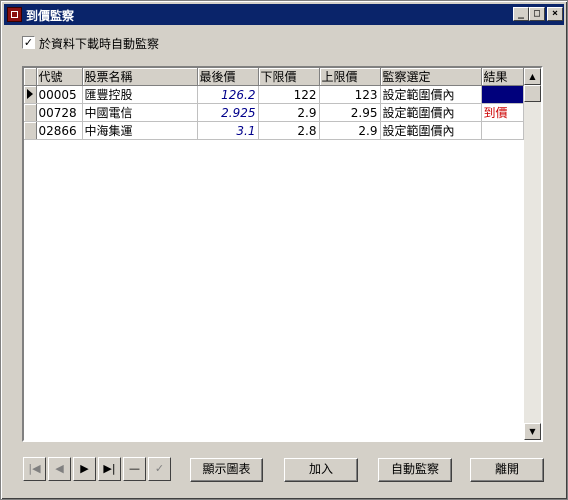 This screenshot has width=568, height=500. Describe the element at coordinates (521, 14) in the screenshot. I see `minimize-button: _` at that location.